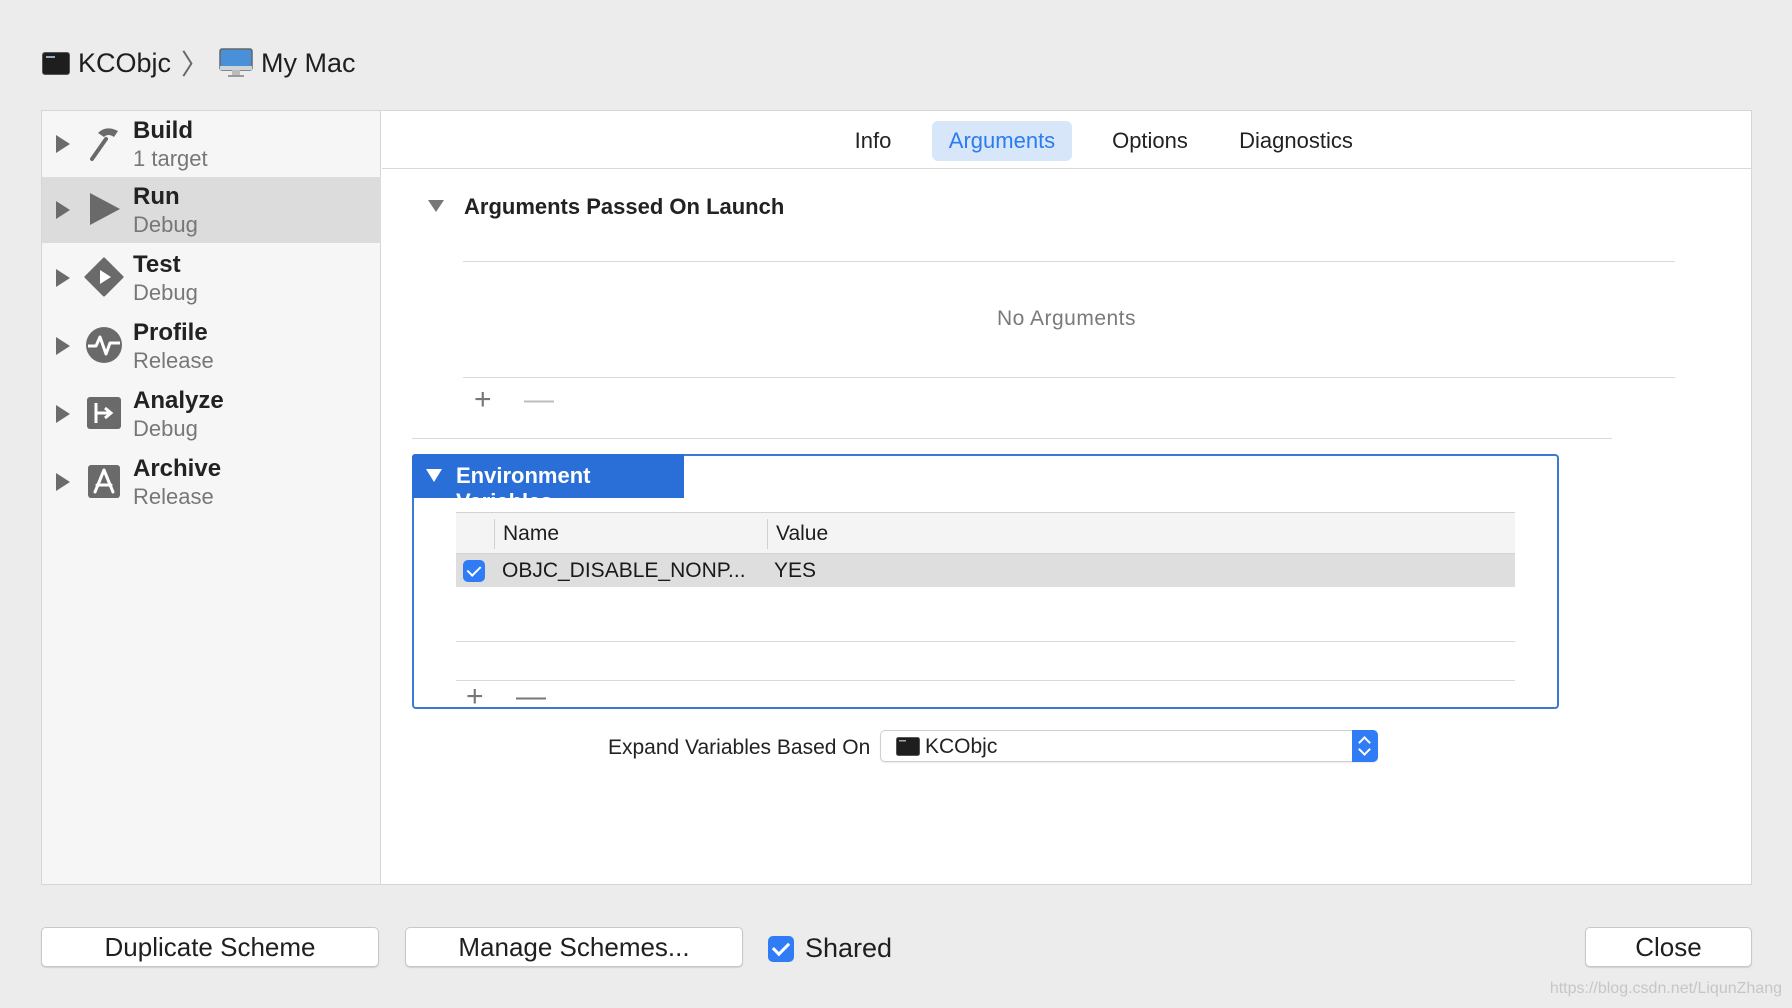 The image size is (1792, 1008). Describe the element at coordinates (961, 746) in the screenshot. I see `popup-selected-value: KCObjc` at that location.